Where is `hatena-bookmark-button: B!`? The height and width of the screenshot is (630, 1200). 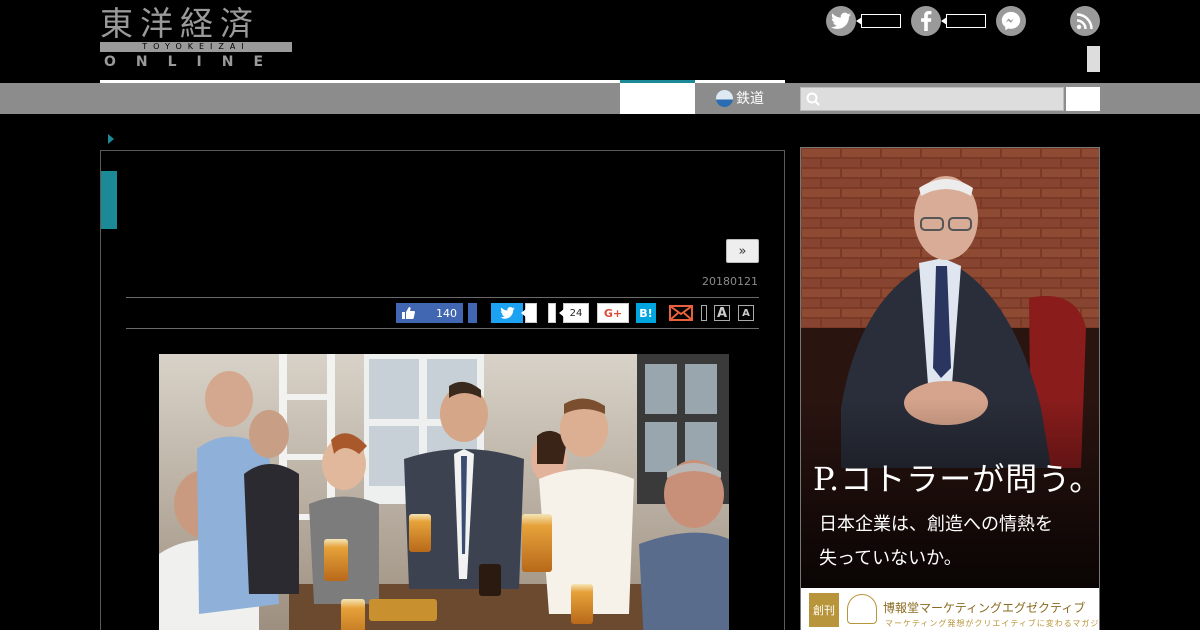
hatena-bookmark-button: B! is located at coordinates (646, 313).